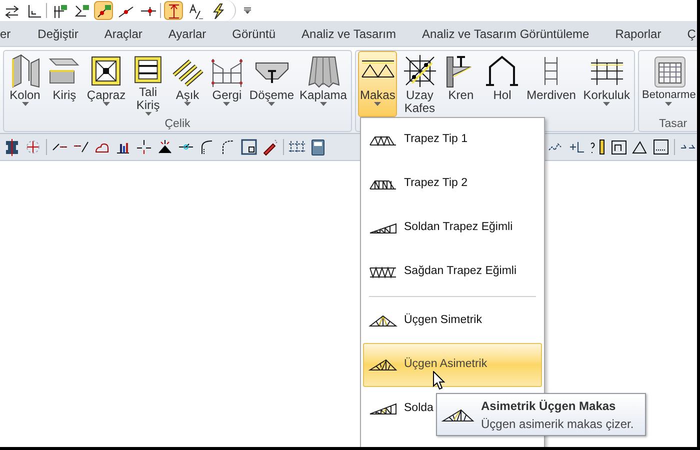 This screenshot has width=700, height=450. I want to click on group-label: Tasar, so click(673, 124).